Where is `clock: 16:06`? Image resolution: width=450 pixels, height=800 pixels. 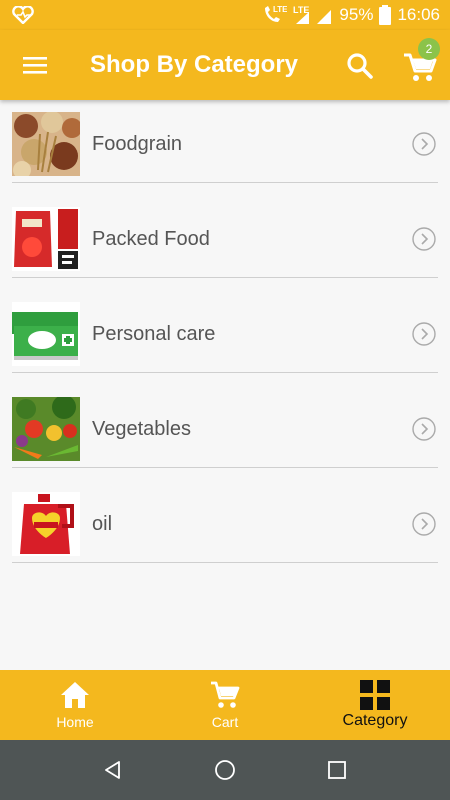 clock: 16:06 is located at coordinates (418, 14).